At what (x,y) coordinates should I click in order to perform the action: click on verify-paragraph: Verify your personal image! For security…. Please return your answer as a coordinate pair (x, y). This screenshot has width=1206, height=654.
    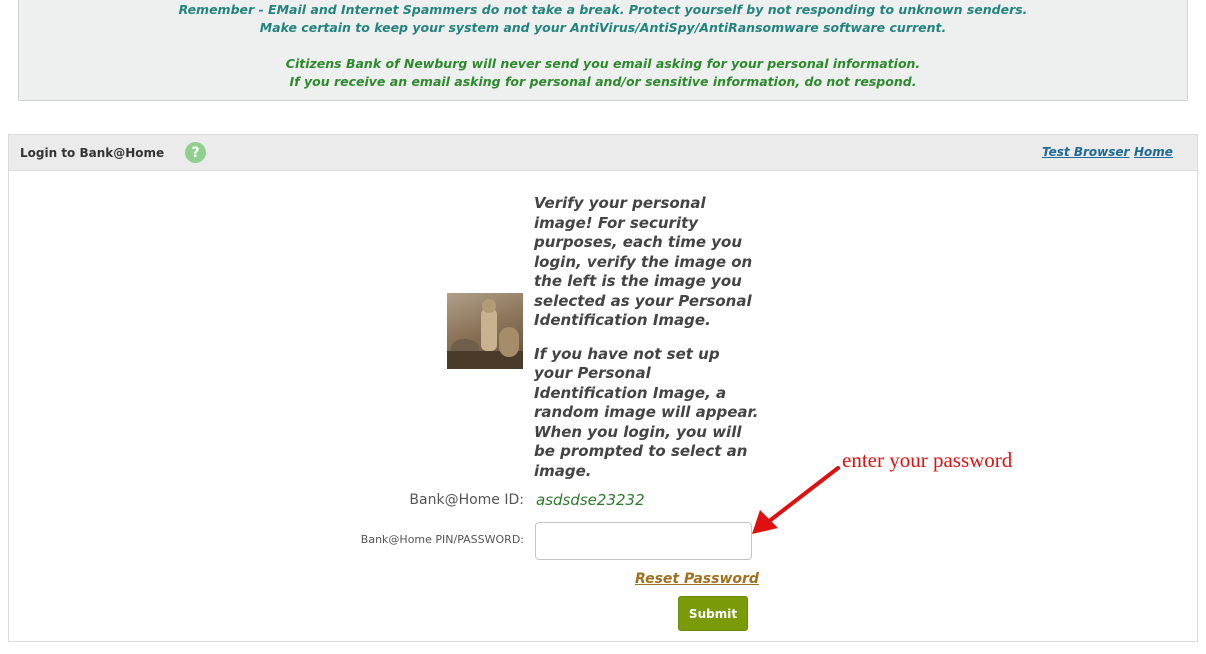
    Looking at the image, I should click on (643, 261).